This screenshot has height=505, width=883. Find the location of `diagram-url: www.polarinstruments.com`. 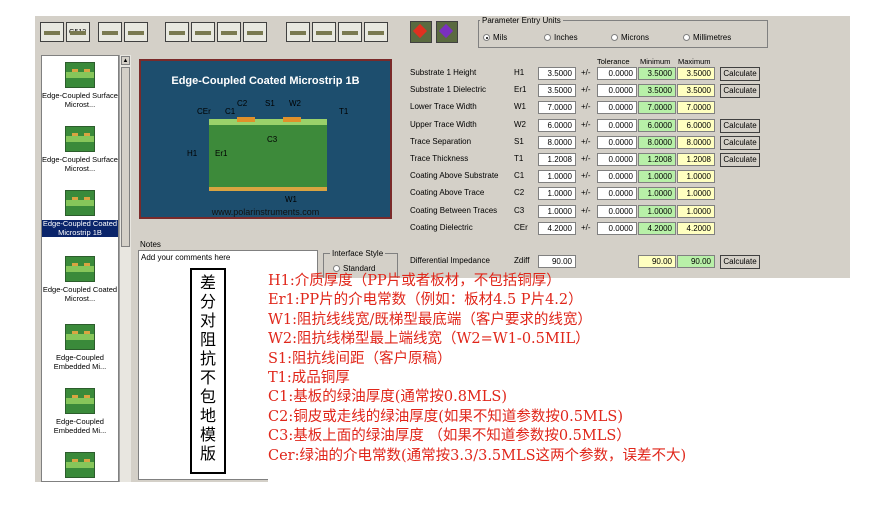

diagram-url: www.polarinstruments.com is located at coordinates (265, 212).